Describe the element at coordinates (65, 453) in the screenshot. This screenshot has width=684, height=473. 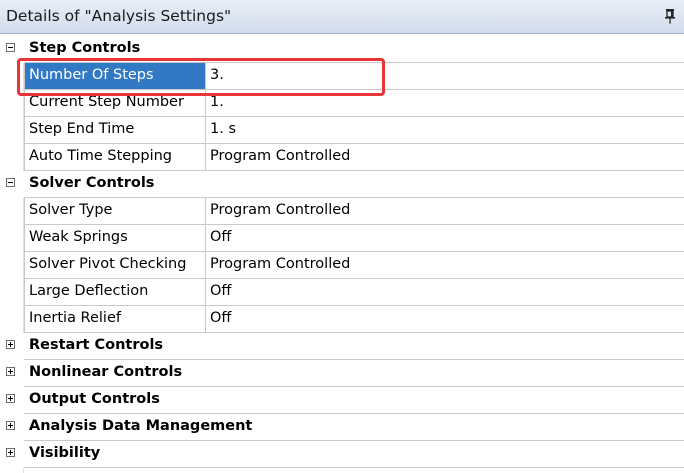
I see `group-label: Visibility` at that location.